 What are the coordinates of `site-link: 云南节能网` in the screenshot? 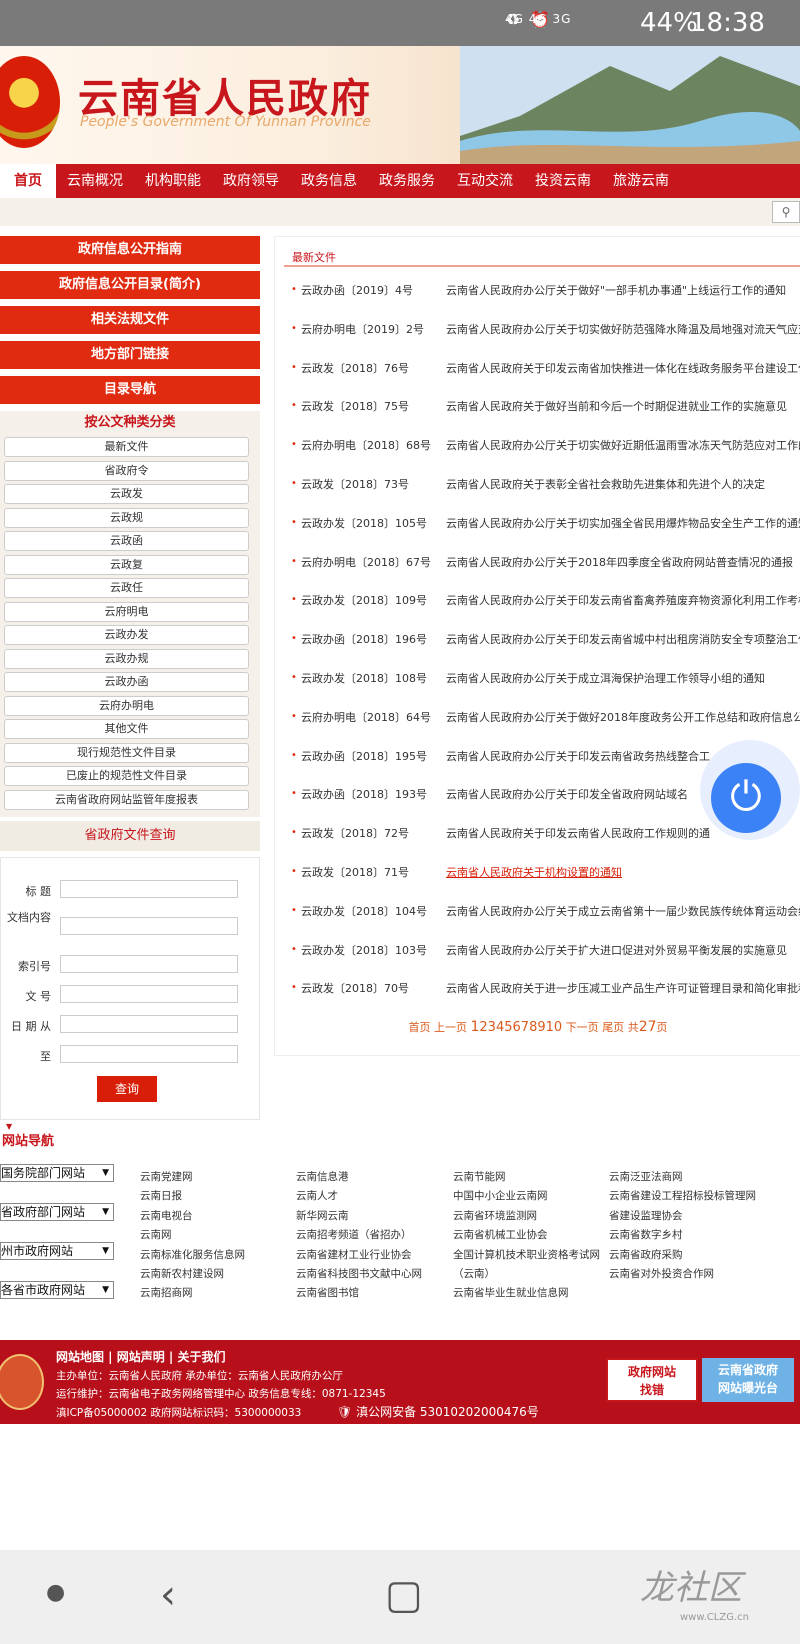 It's located at (526, 1177).